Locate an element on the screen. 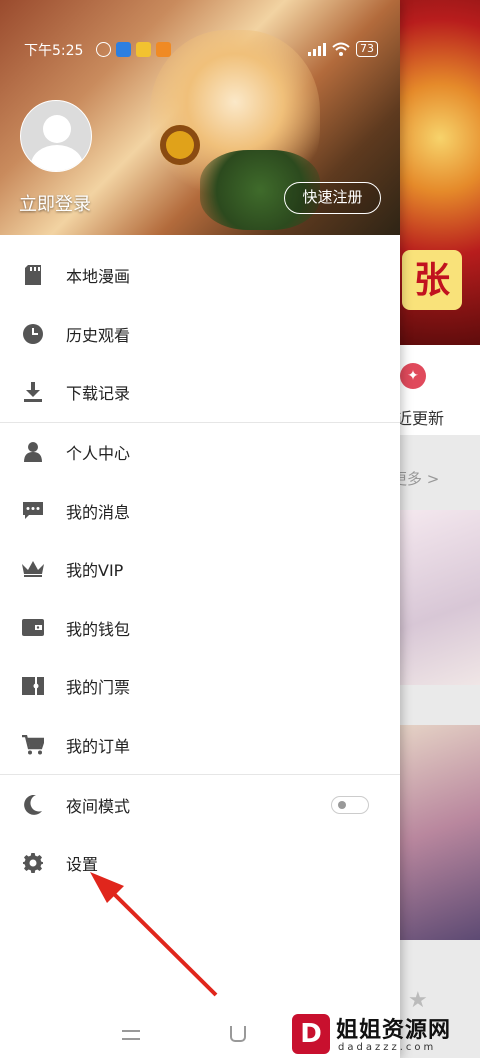 This screenshot has height=1058, width=480. download-icon is located at coordinates (33, 392).